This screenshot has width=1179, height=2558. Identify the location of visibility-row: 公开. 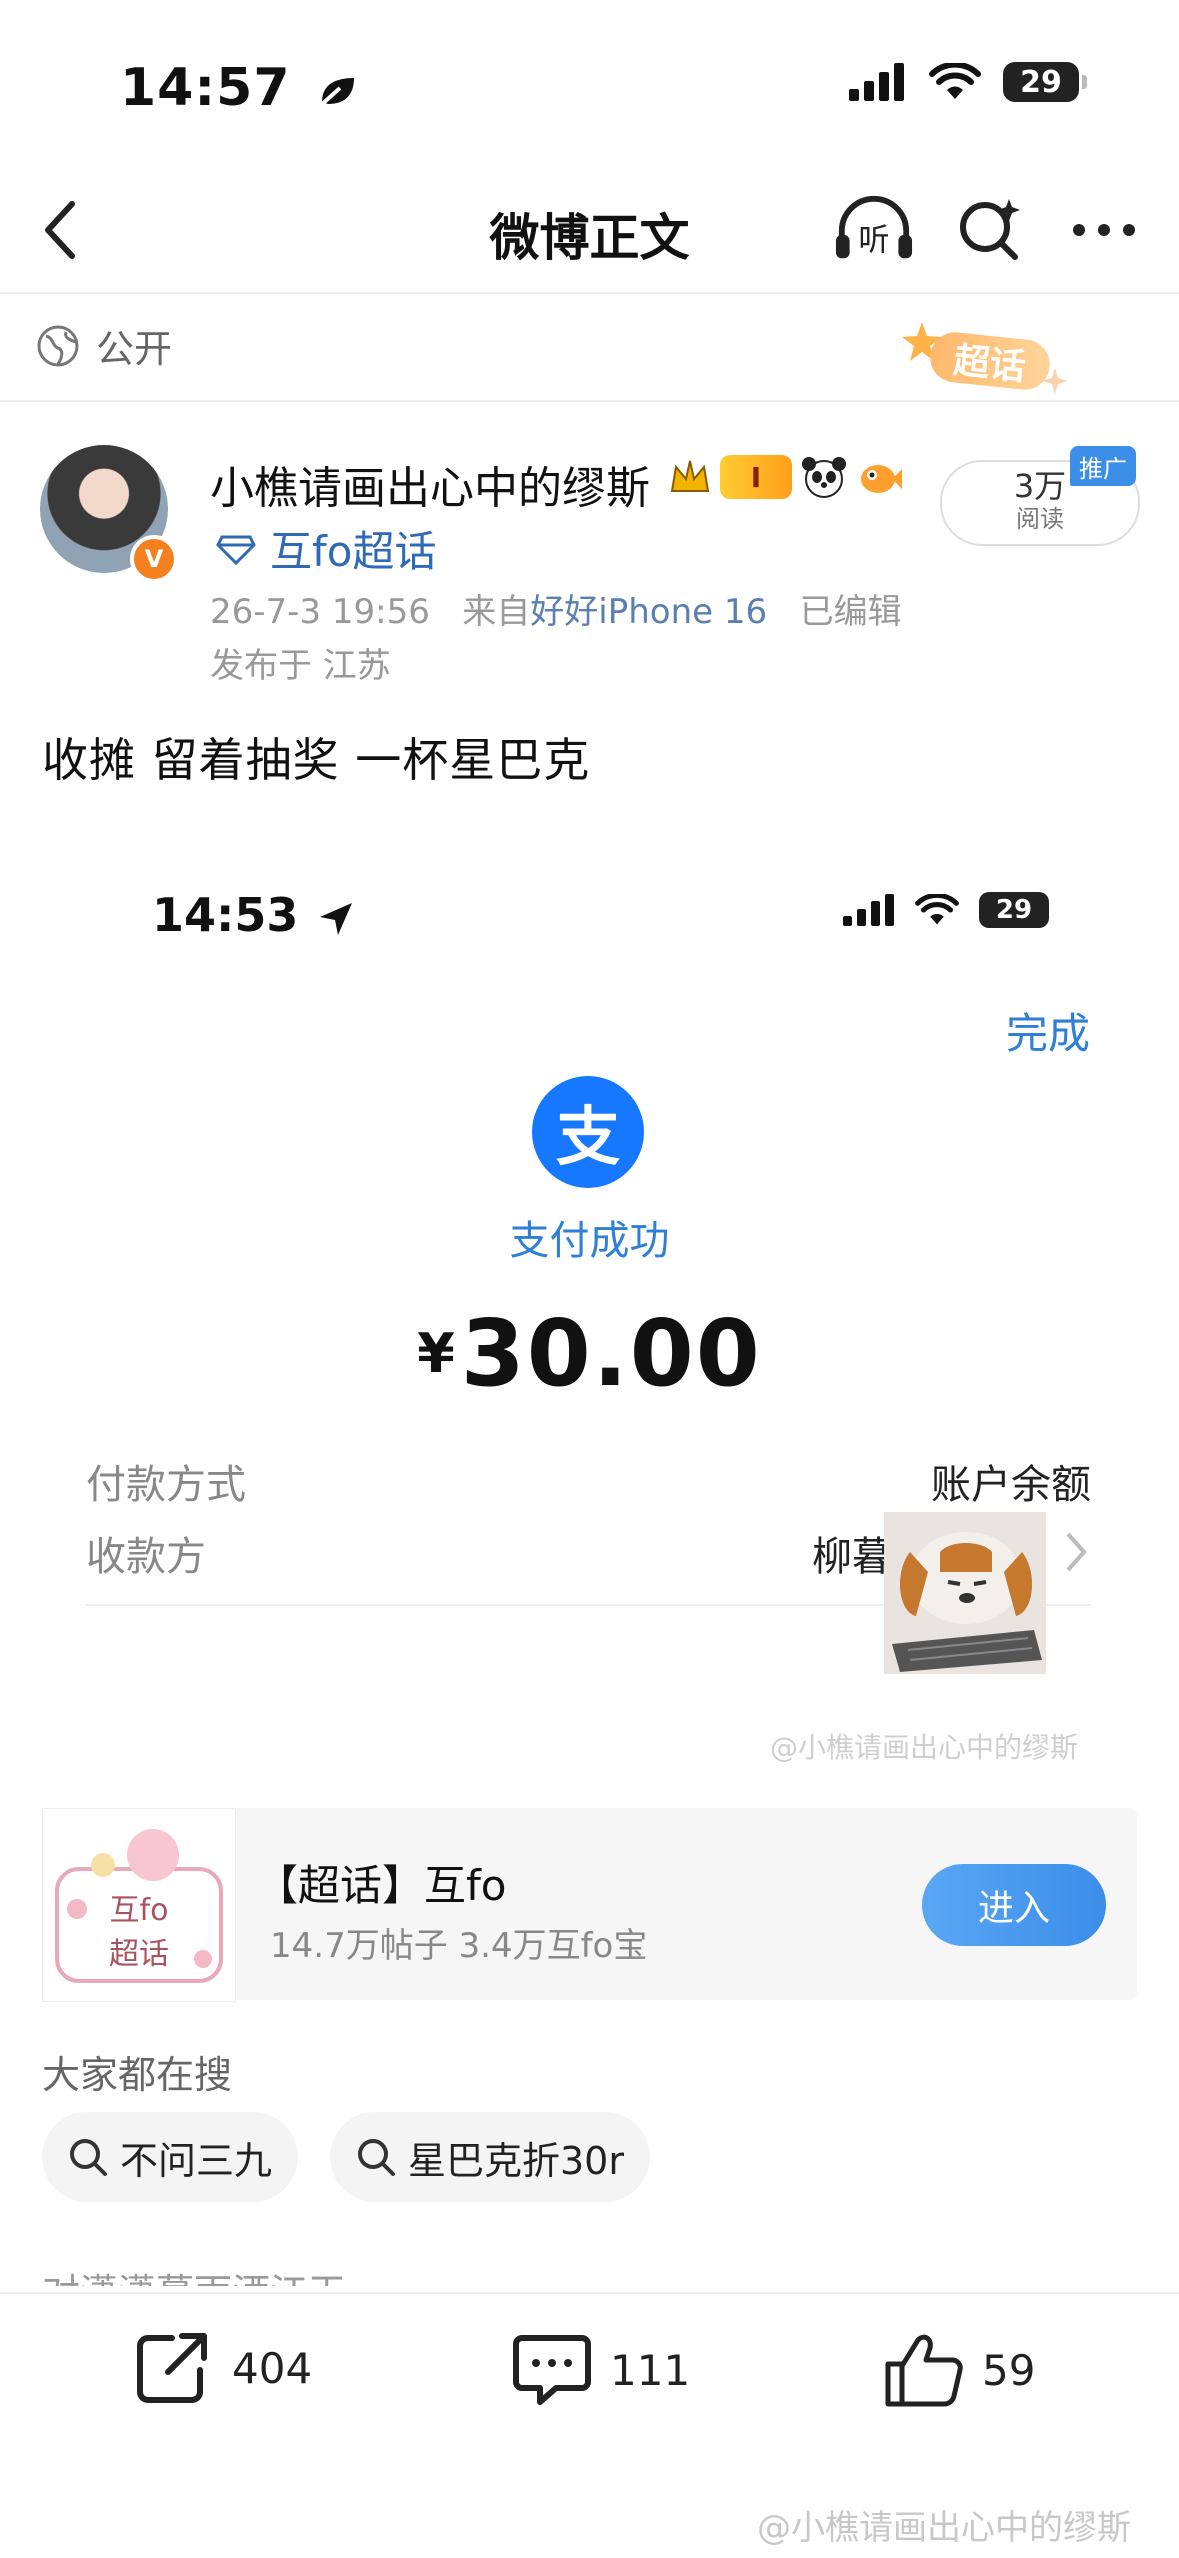
(104, 345).